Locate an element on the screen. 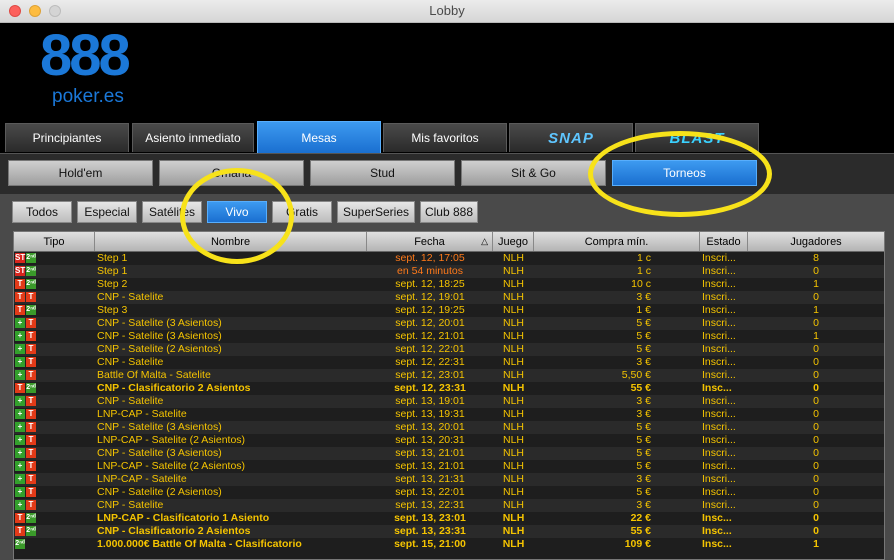 The height and width of the screenshot is (560, 894). cell-fecha: sept. 12, 22:01 is located at coordinates (430, 349).